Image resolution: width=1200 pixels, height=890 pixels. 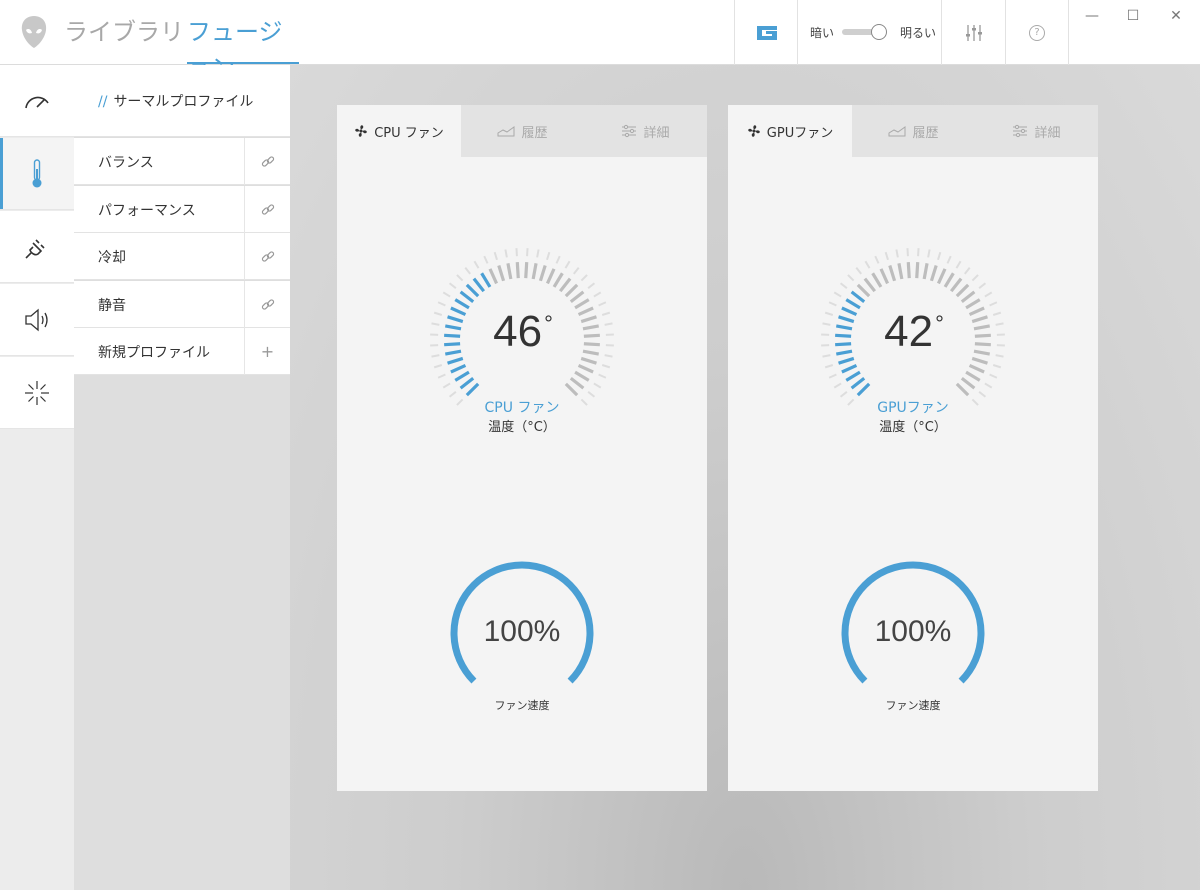 What do you see at coordinates (1092, 16) in the screenshot?
I see `minimize-button: —` at bounding box center [1092, 16].